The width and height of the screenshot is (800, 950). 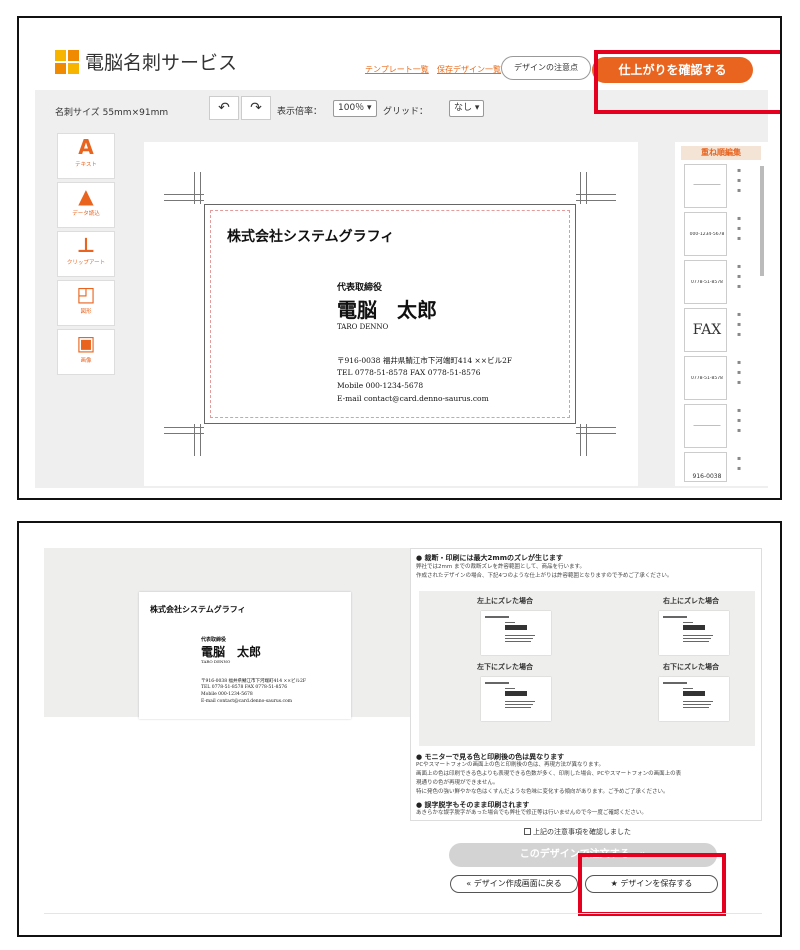 I want to click on text-icon: A, so click(x=86, y=147).